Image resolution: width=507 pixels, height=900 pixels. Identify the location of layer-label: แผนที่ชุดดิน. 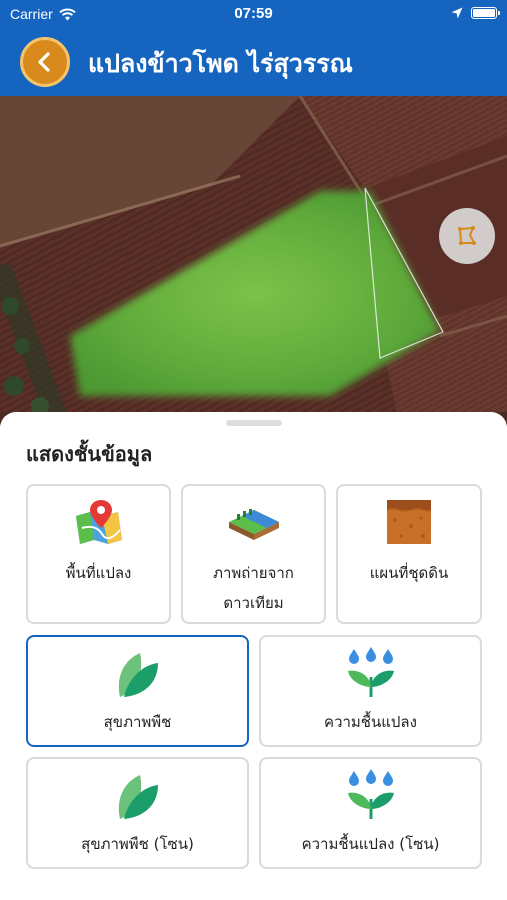
(409, 573).